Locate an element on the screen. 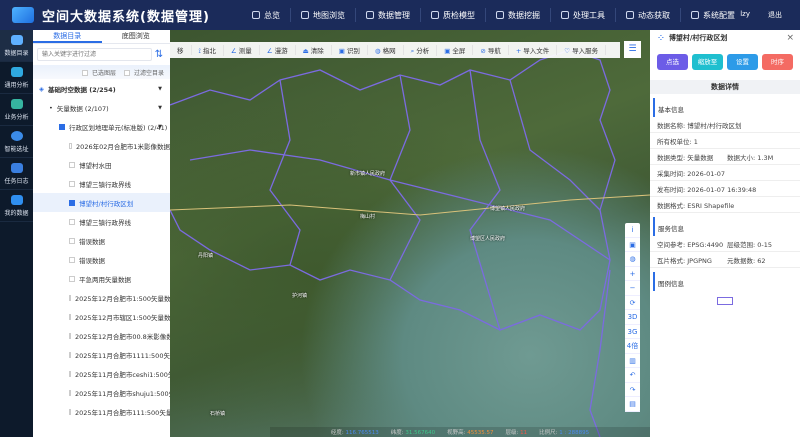 The height and width of the screenshot is (437, 800). map-control-button: ◍ is located at coordinates (632, 259).